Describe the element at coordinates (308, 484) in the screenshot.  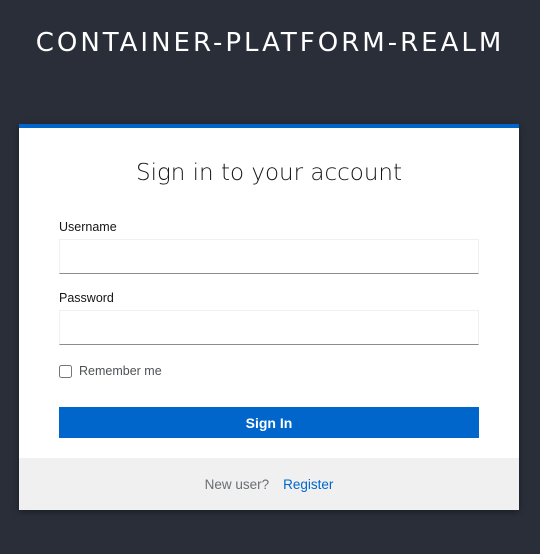
I see `register-link: Register` at that location.